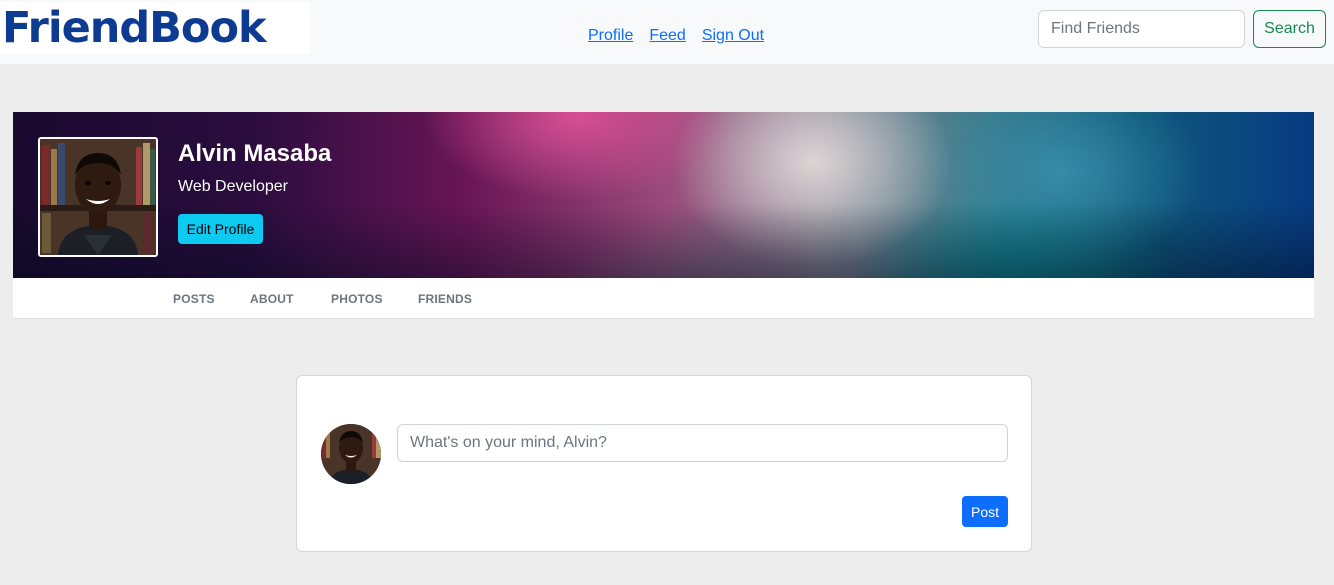  Describe the element at coordinates (272, 299) in the screenshot. I see `tab-about: ABOUT` at that location.